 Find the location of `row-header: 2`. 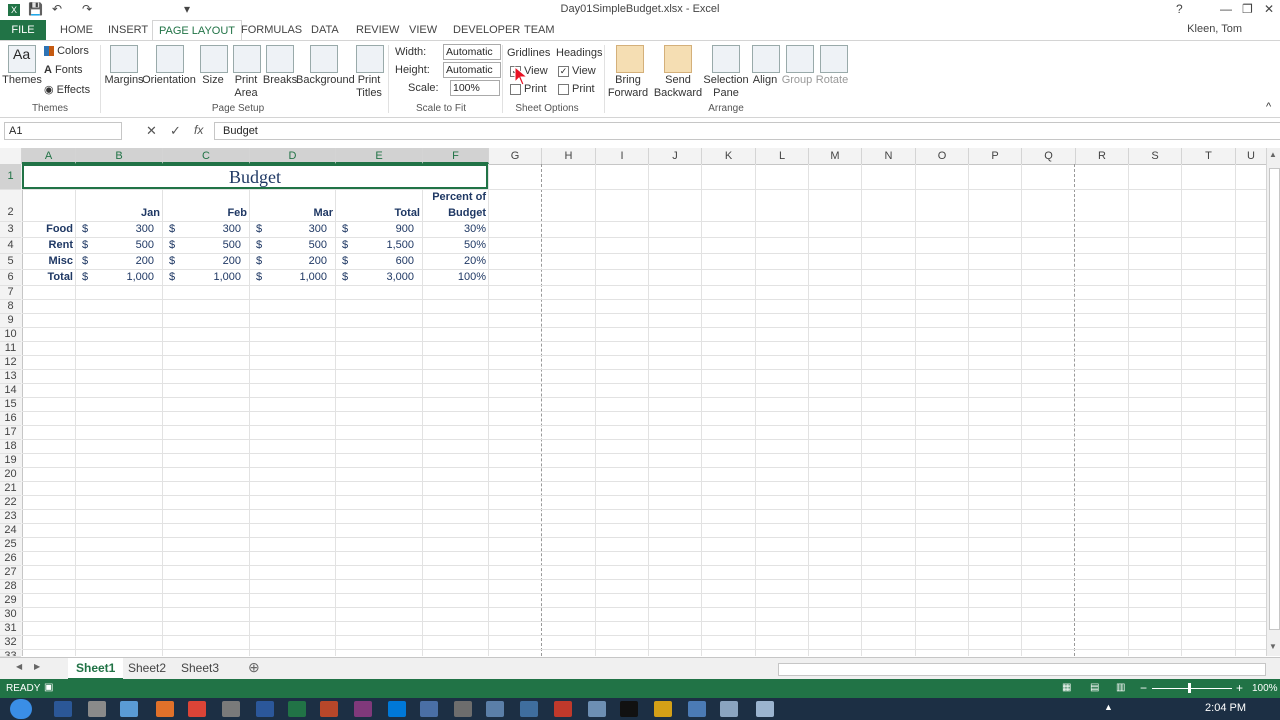

row-header: 2 is located at coordinates (10, 206).